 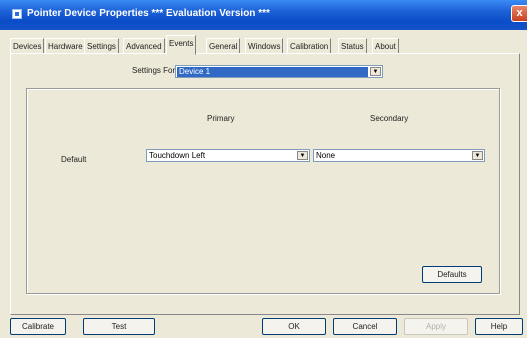 I want to click on cancel-button: Cancel, so click(x=365, y=326).